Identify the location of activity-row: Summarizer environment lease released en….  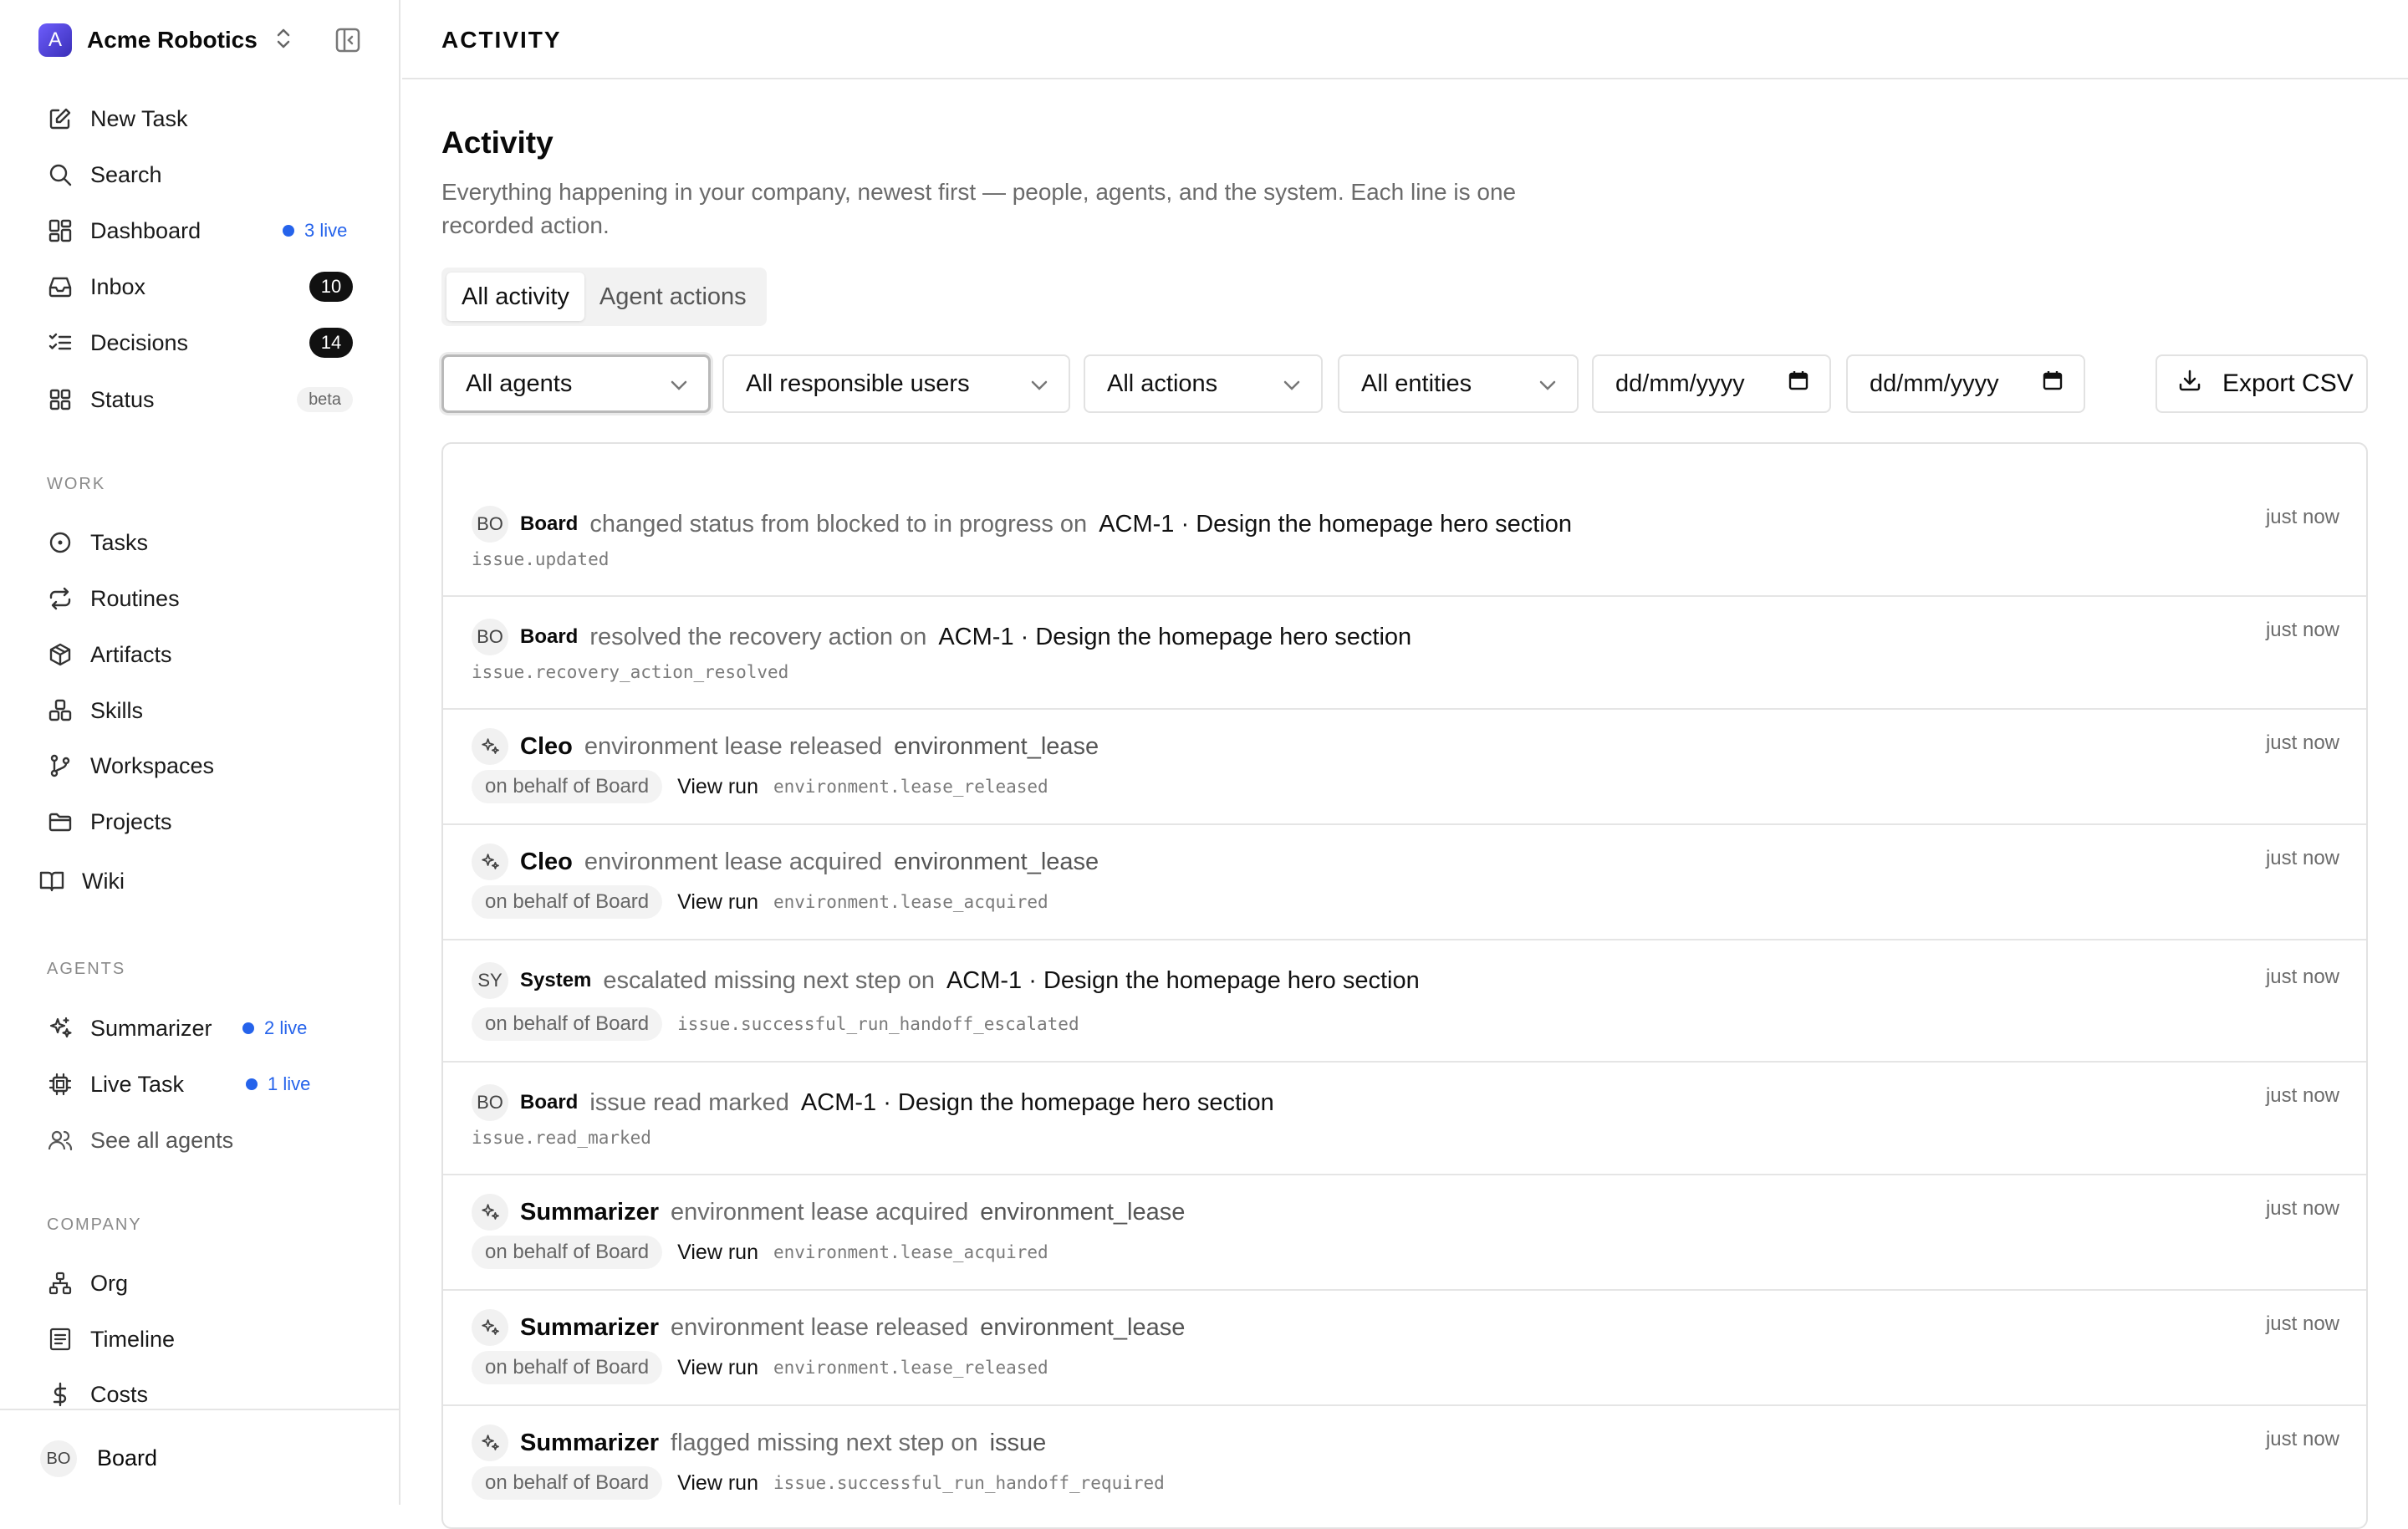
(1404, 1348).